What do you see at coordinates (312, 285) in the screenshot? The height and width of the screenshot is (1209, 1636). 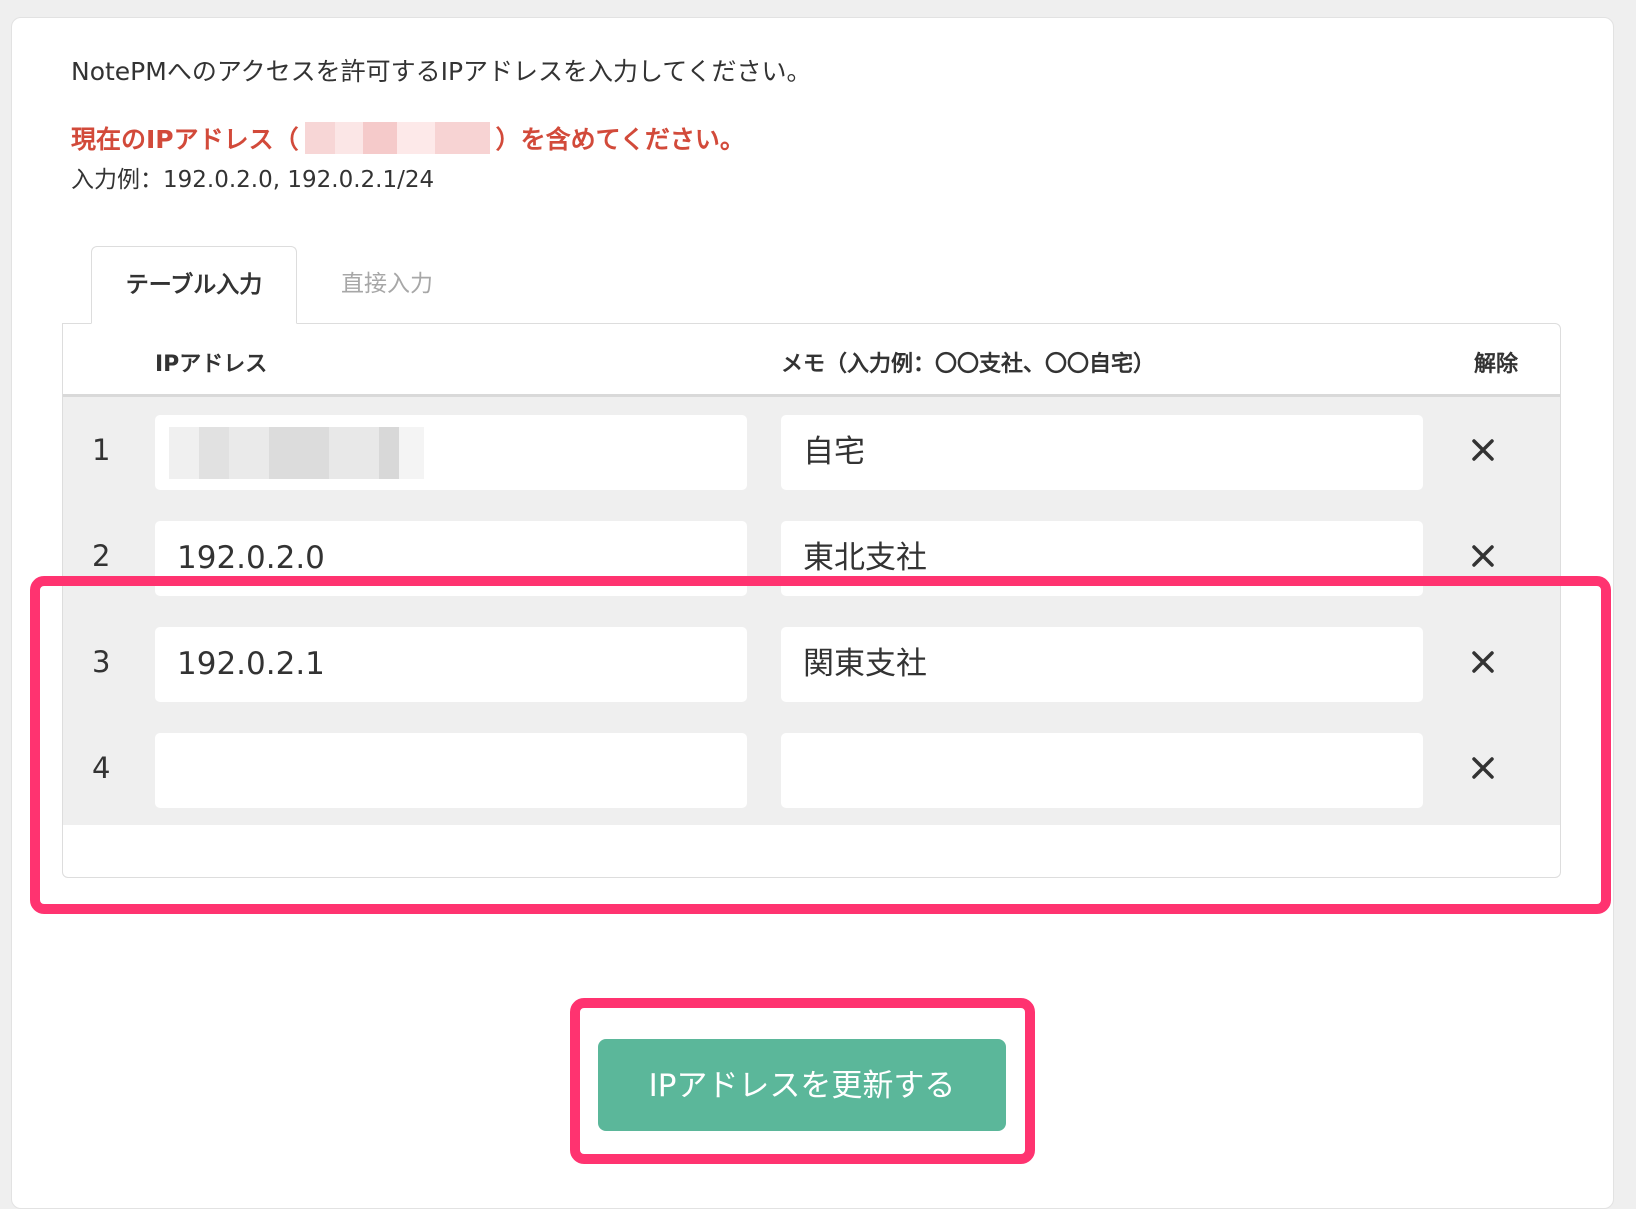 I see `input-mode-tabs: テーブル入力 直接入力` at bounding box center [312, 285].